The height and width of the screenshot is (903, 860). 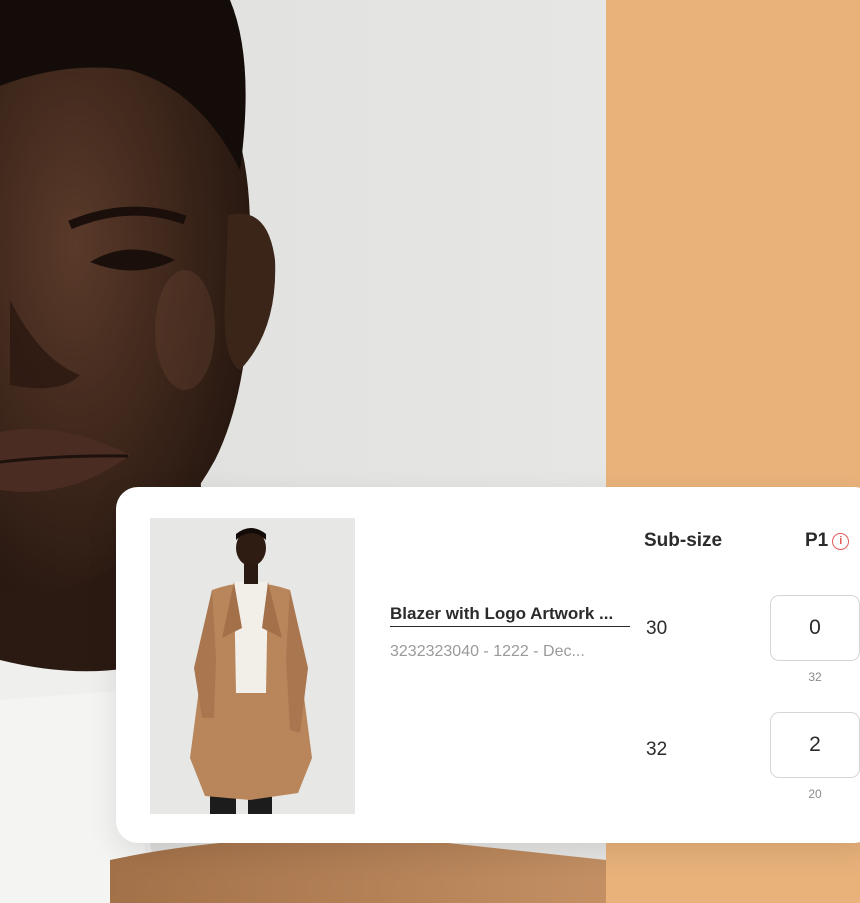 I want to click on p1-column-header: P1 i, so click(x=827, y=541).